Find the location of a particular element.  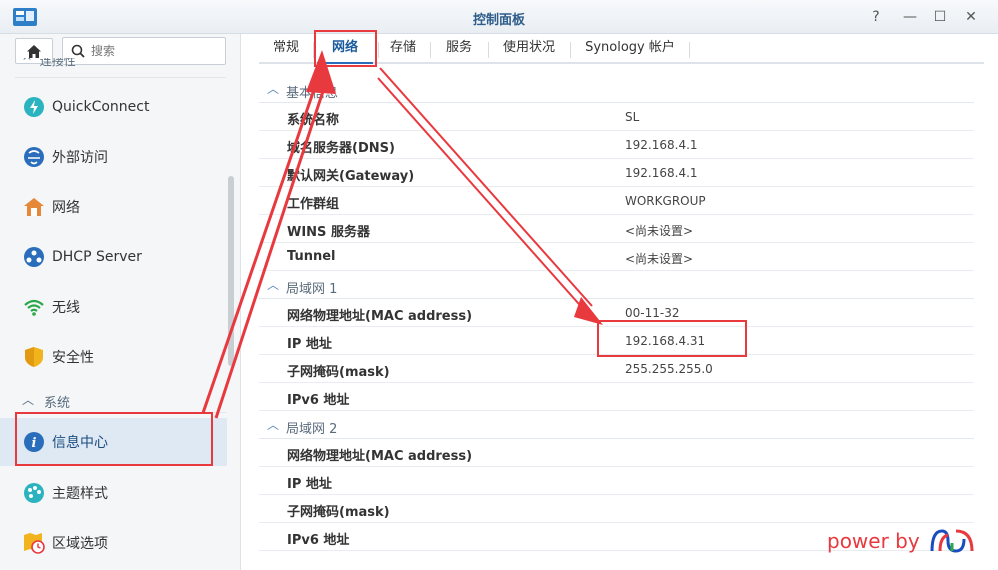

row-value: 00-11-32 is located at coordinates (652, 313).